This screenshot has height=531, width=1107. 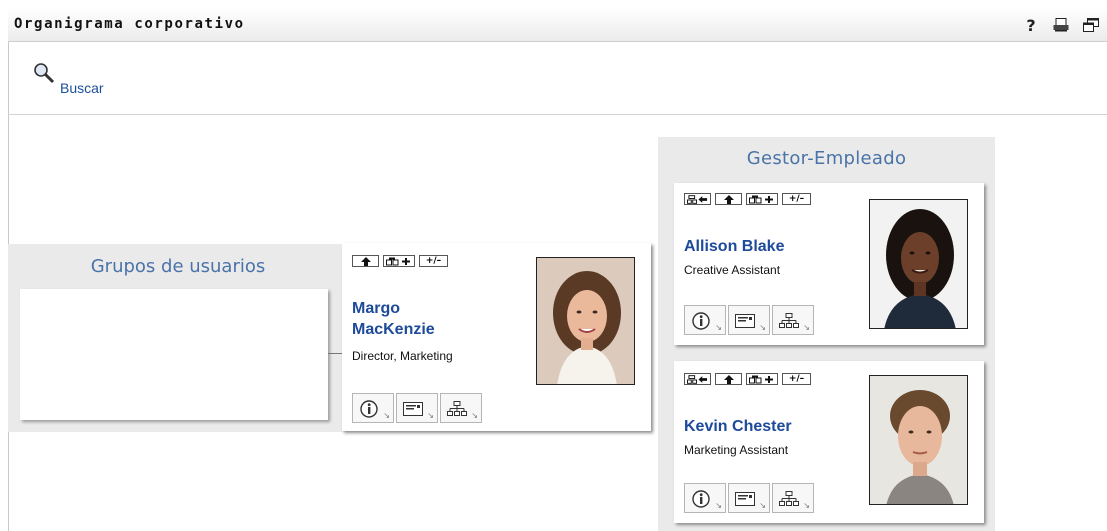 I want to click on user-groups-list, so click(x=174, y=354).